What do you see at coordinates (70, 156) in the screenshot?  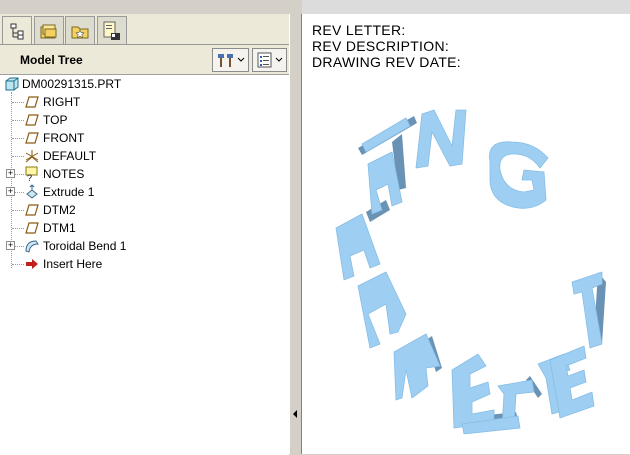 I see `tree-item-label: DEFAULT` at bounding box center [70, 156].